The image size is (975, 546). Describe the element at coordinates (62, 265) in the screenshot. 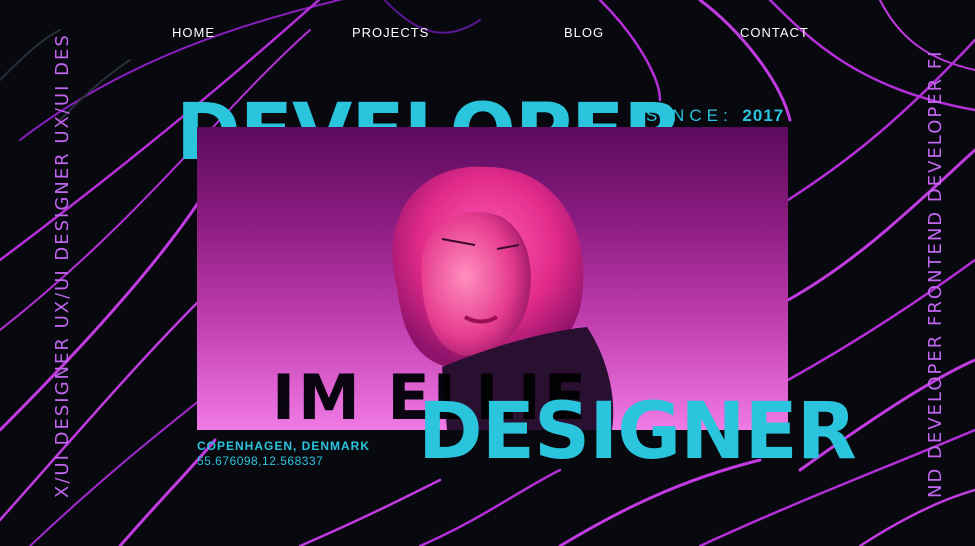

I see `side-text-left: X/UI DESIGNER UX/UI DESIGNER UX/UI DES` at that location.